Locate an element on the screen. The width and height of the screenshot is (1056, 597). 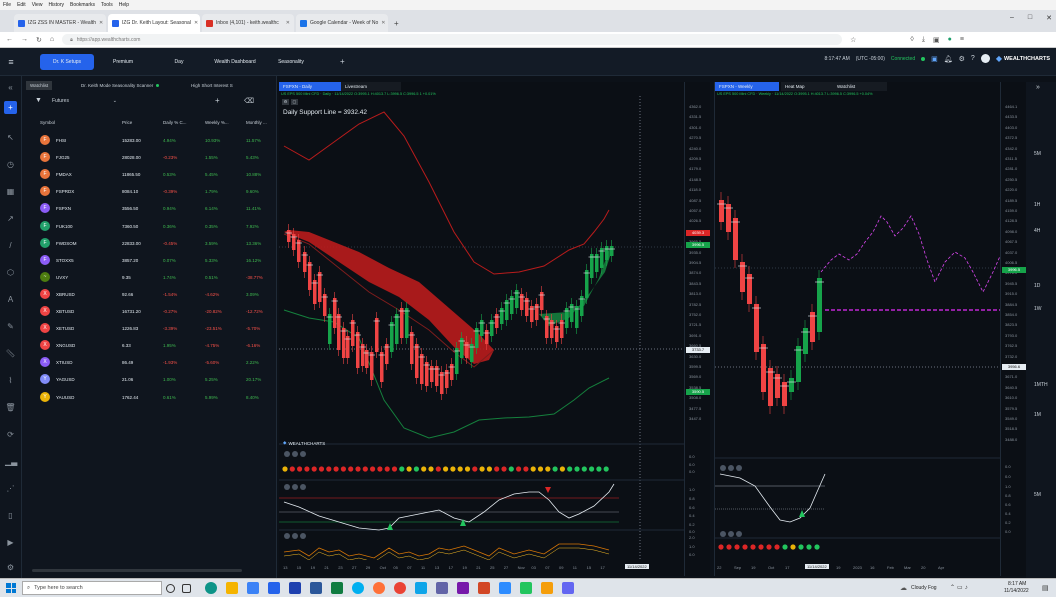
avatar is located at coordinates (985, 58).